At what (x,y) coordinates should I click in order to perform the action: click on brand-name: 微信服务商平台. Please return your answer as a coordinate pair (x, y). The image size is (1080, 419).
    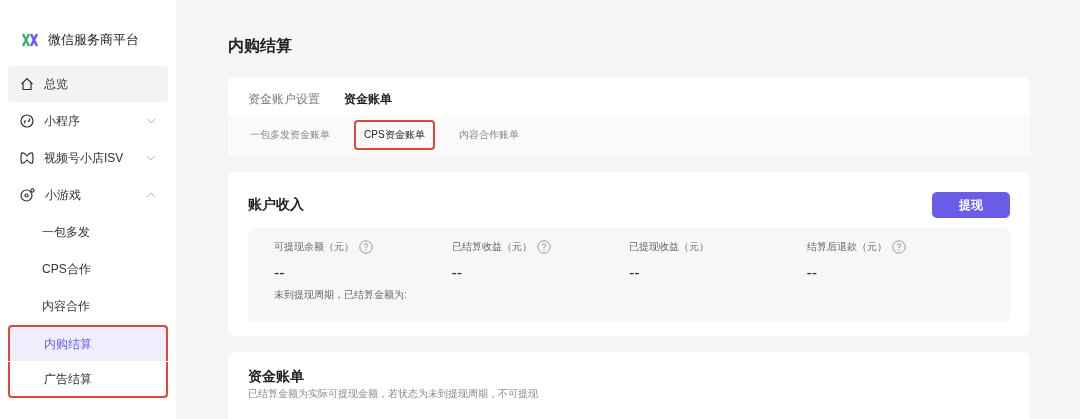
    Looking at the image, I should click on (93, 40).